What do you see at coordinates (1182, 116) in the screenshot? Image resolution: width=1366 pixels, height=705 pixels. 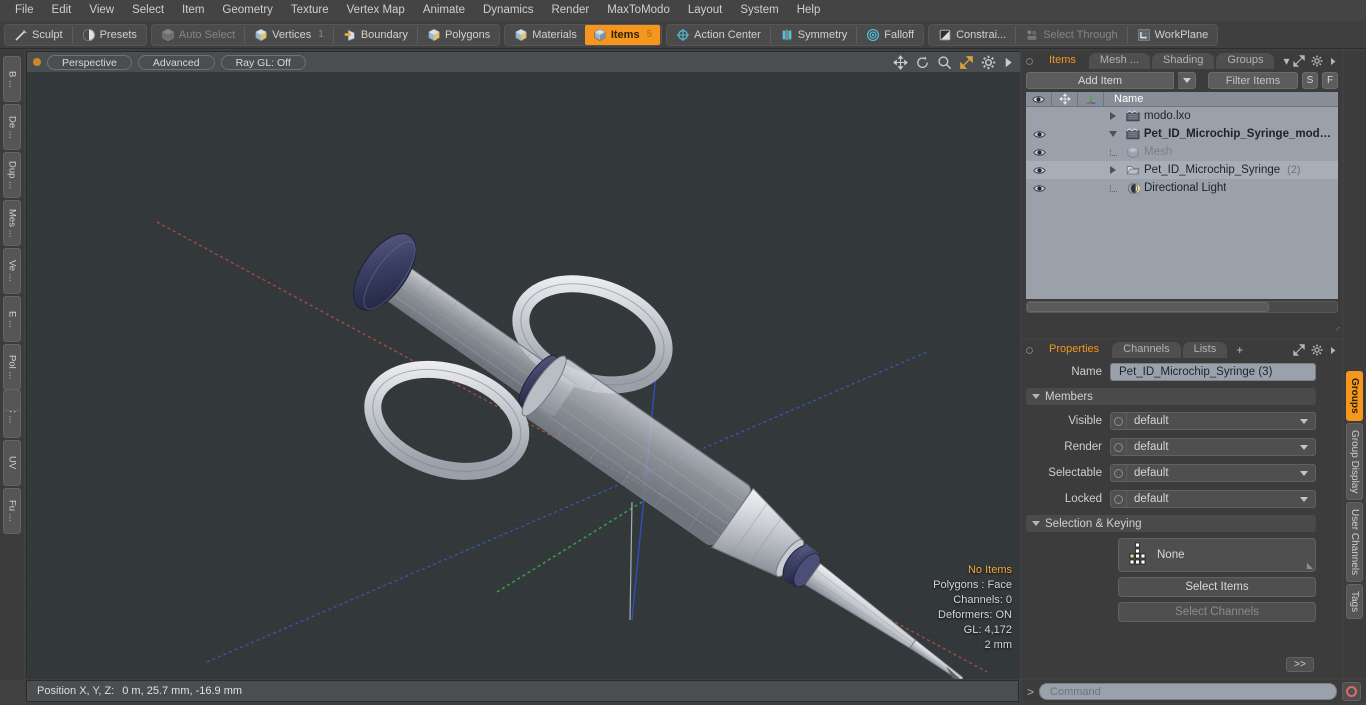 I see `table-row: modo.lxo` at bounding box center [1182, 116].